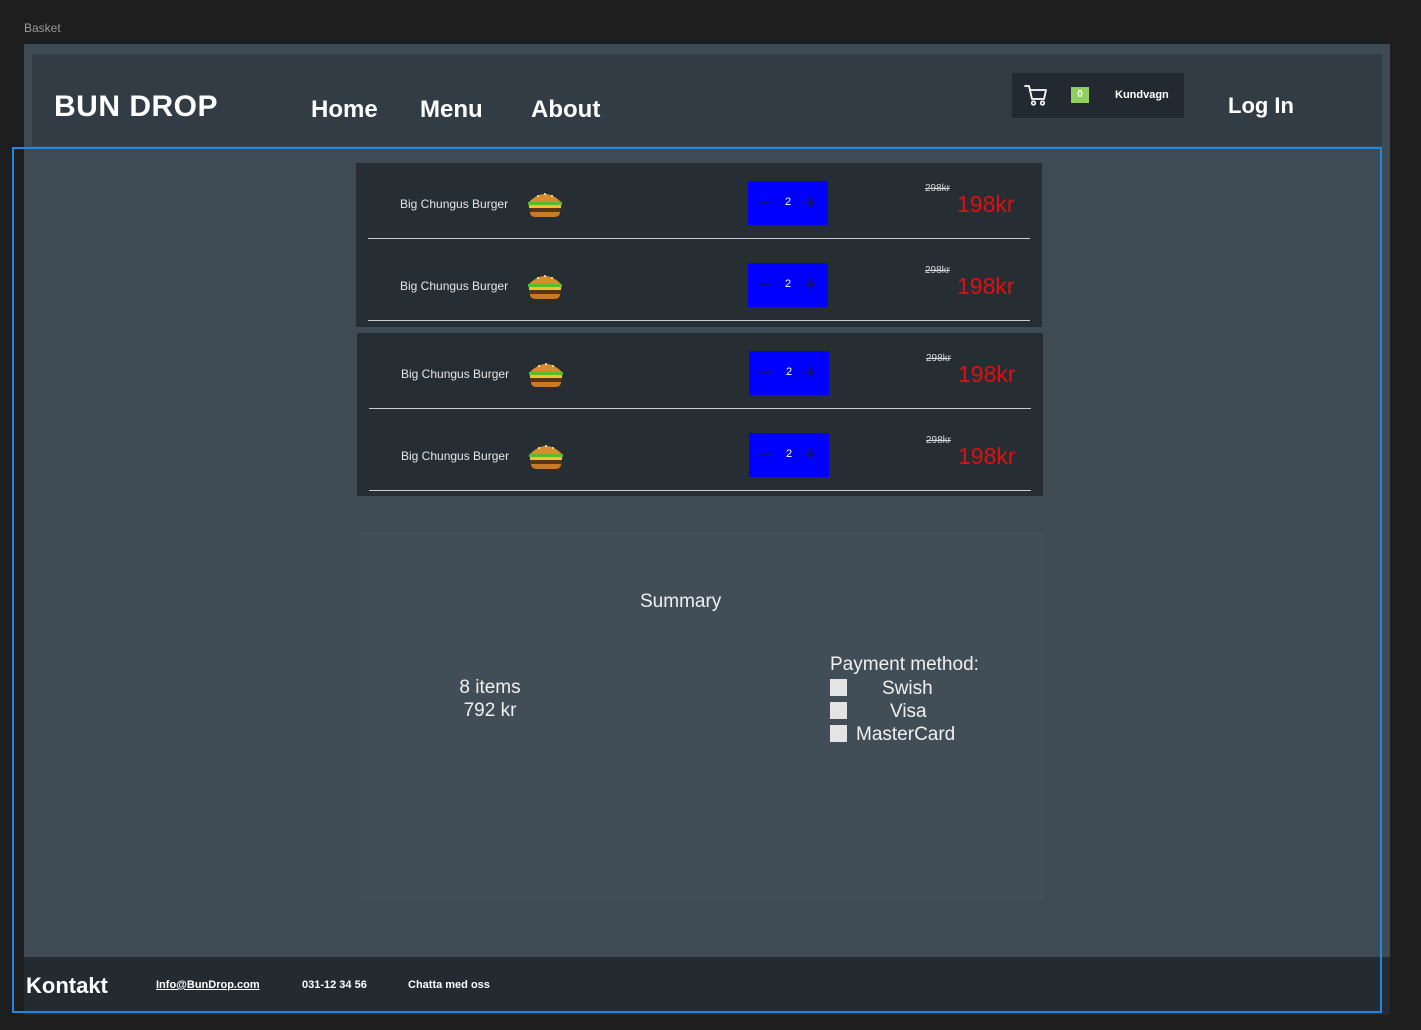  What do you see at coordinates (490, 687) in the screenshot?
I see `item-count: 8 items` at bounding box center [490, 687].